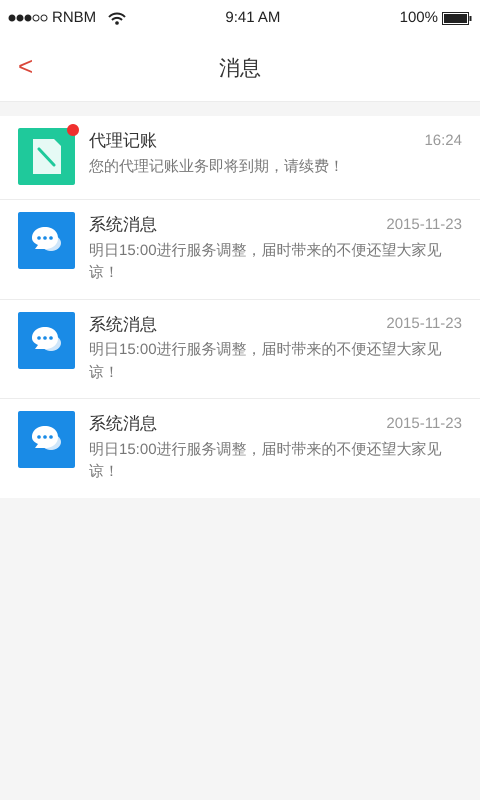  What do you see at coordinates (46, 156) in the screenshot?
I see `document-icon` at bounding box center [46, 156].